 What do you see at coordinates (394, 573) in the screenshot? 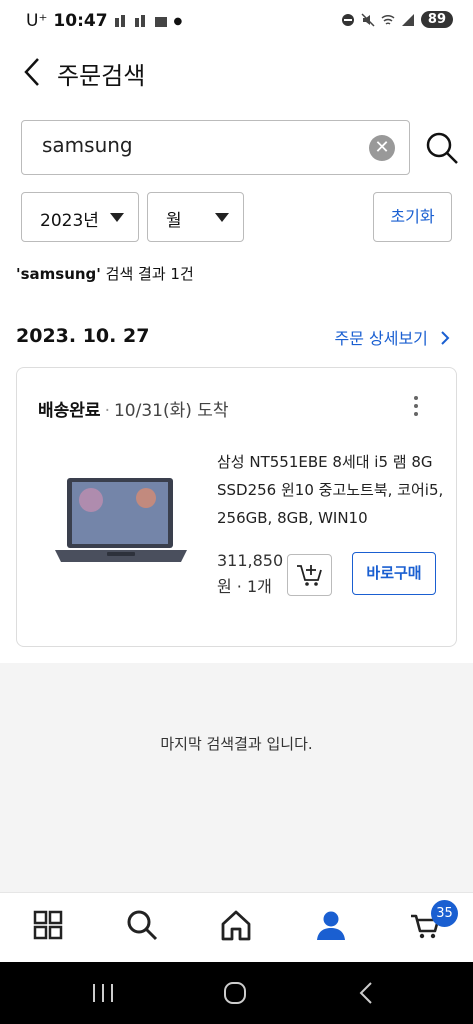
I see `buy-now-button: 바로구매` at bounding box center [394, 573].